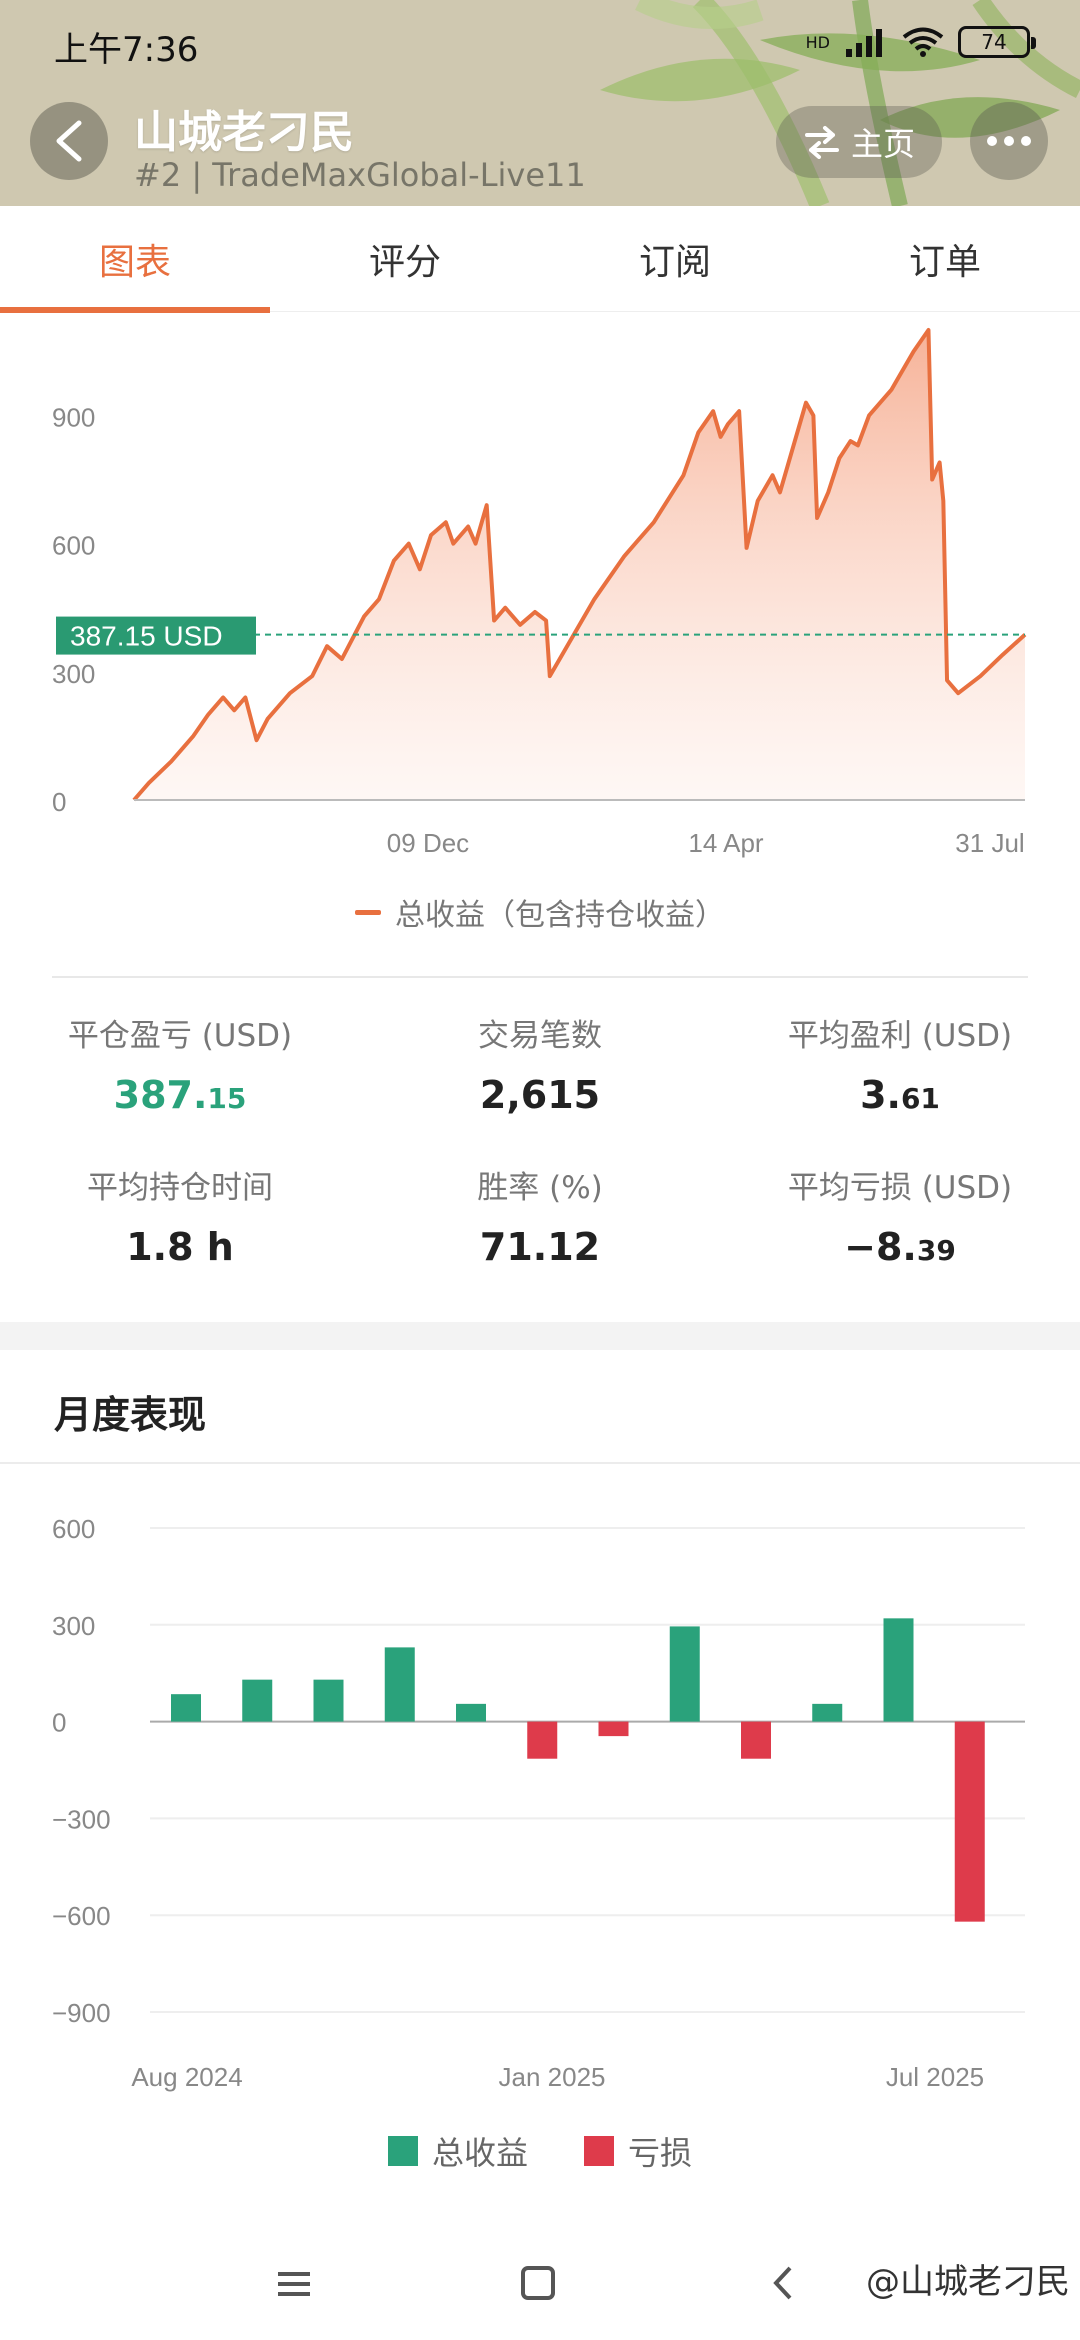 This screenshot has width=1080, height=2340. What do you see at coordinates (130, 1415) in the screenshot?
I see `monthly-section-title: 月度表现` at bounding box center [130, 1415].